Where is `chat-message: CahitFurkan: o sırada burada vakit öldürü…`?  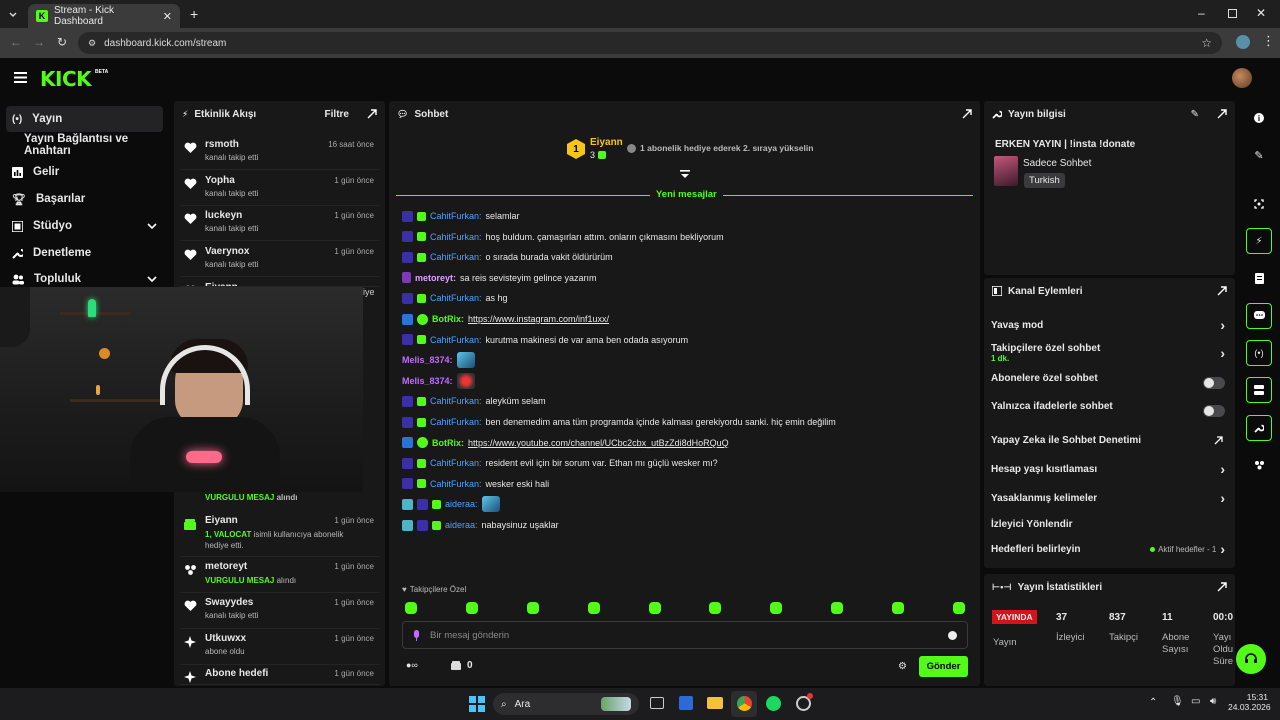
chat-message: CahitFurkan: o sırada burada vakit öldürü… is located at coordinates (507, 257).